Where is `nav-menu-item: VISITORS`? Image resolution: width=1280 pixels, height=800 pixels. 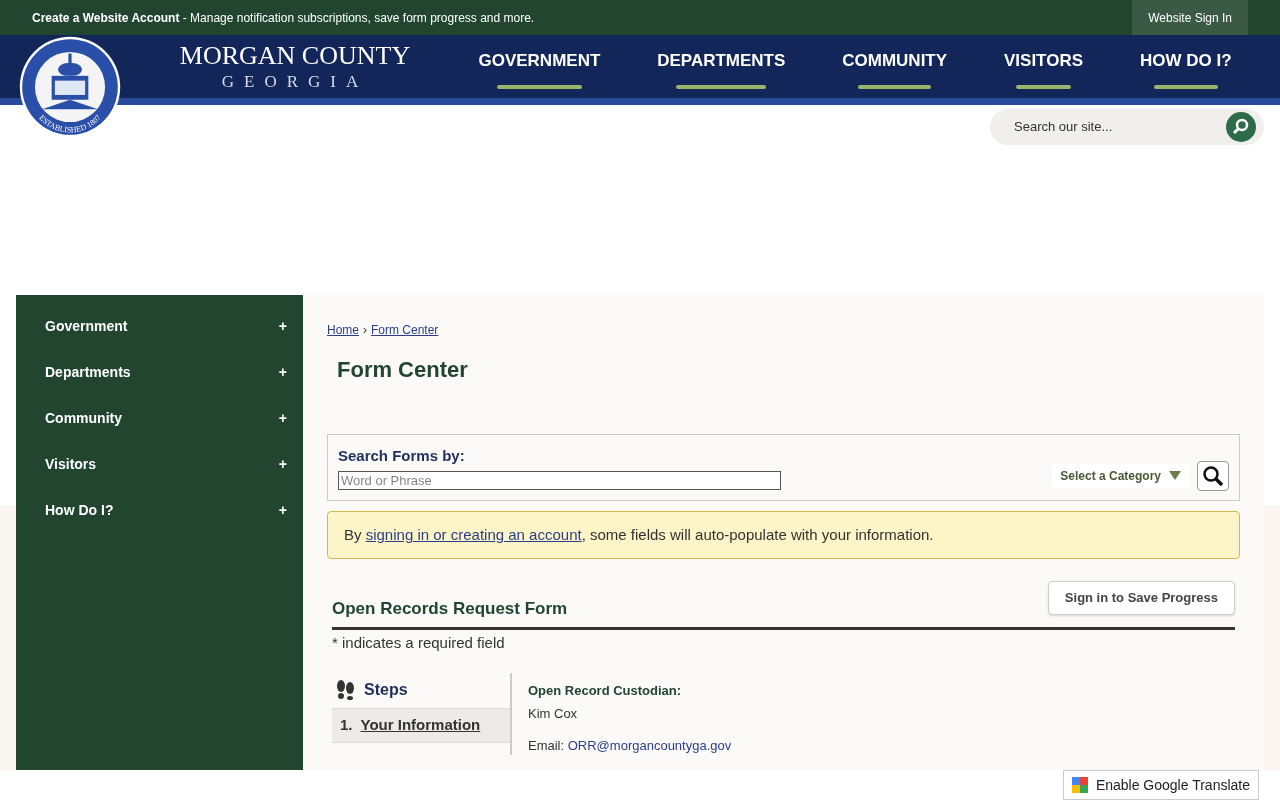 nav-menu-item: VISITORS is located at coordinates (1044, 66).